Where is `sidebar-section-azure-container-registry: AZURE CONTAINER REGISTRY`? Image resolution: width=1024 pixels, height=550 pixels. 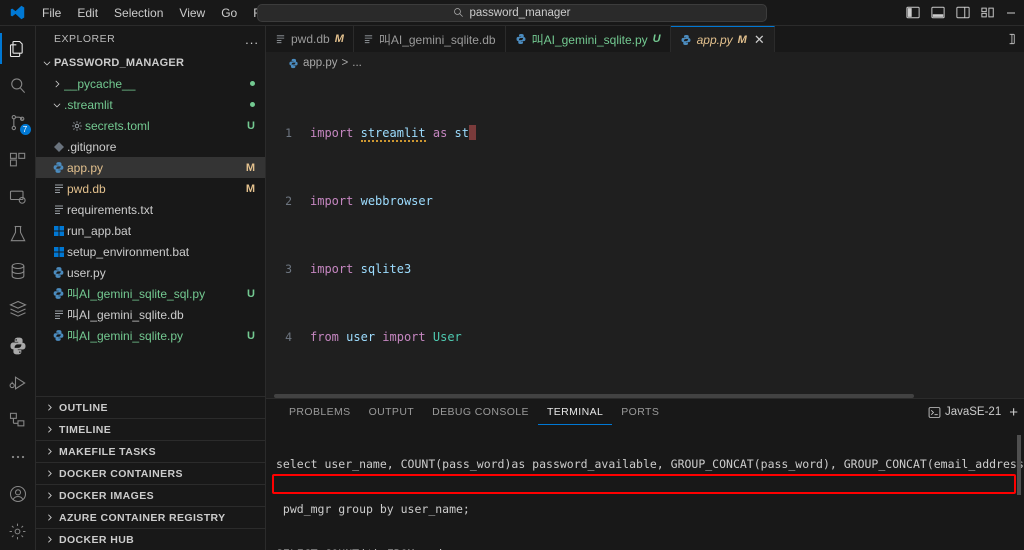
sidebar-section-azure-container-registry: AZURE CONTAINER REGISTRY is located at coordinates (150, 517).